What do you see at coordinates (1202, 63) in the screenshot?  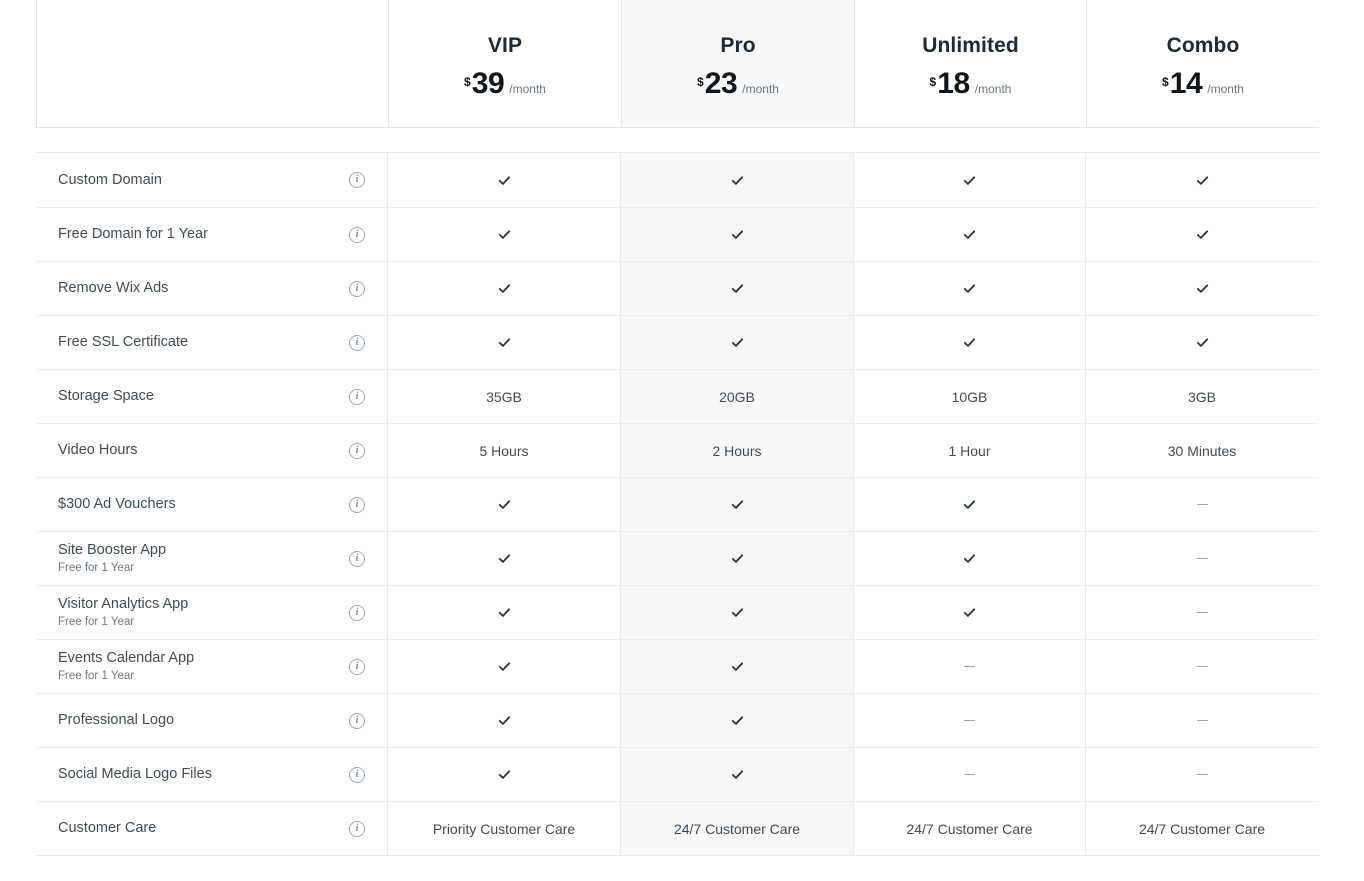 I see `plan-column-combo: Combo $14/month` at bounding box center [1202, 63].